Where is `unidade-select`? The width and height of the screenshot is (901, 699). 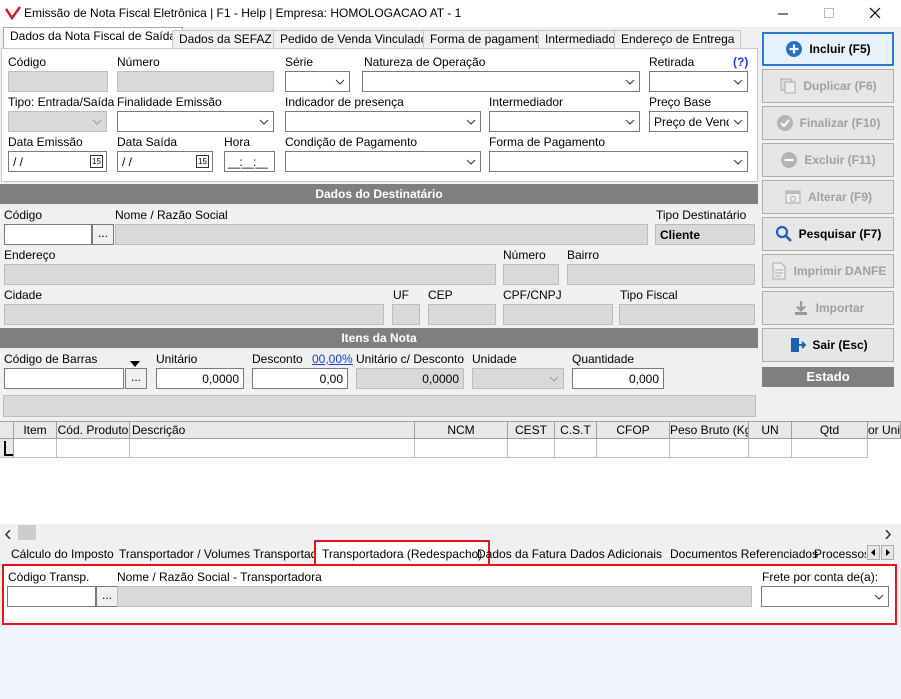 unidade-select is located at coordinates (518, 378).